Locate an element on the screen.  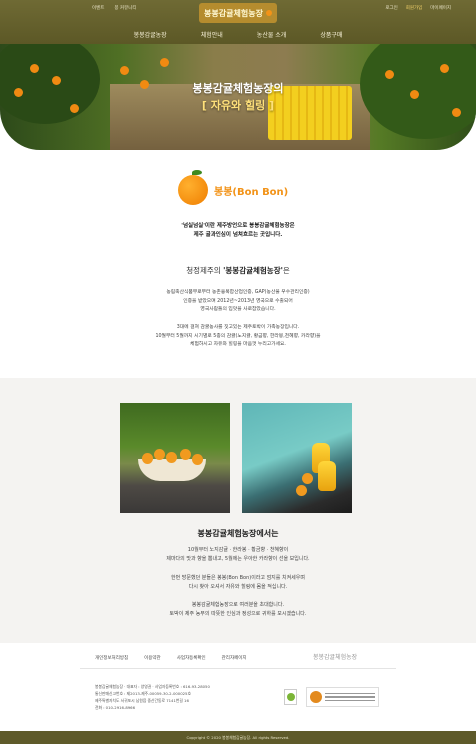
intro-heading-bold: '봉봉감귤체험농장' is located at coordinates (253, 270).